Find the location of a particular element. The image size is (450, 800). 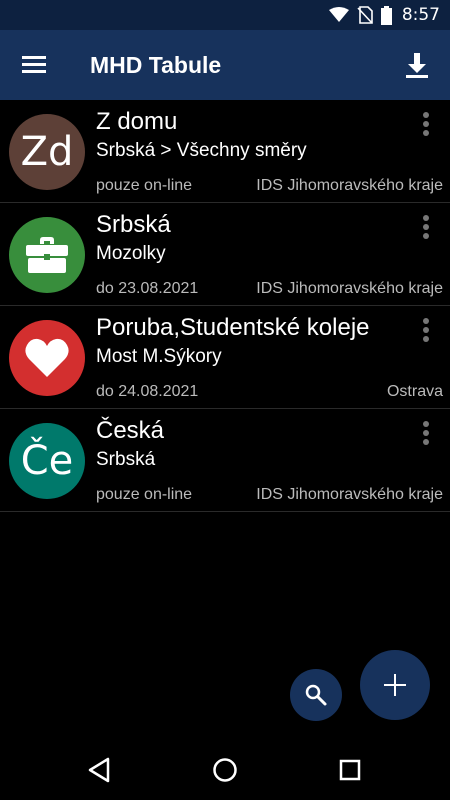

item-title: Z domu is located at coordinates (137, 121).